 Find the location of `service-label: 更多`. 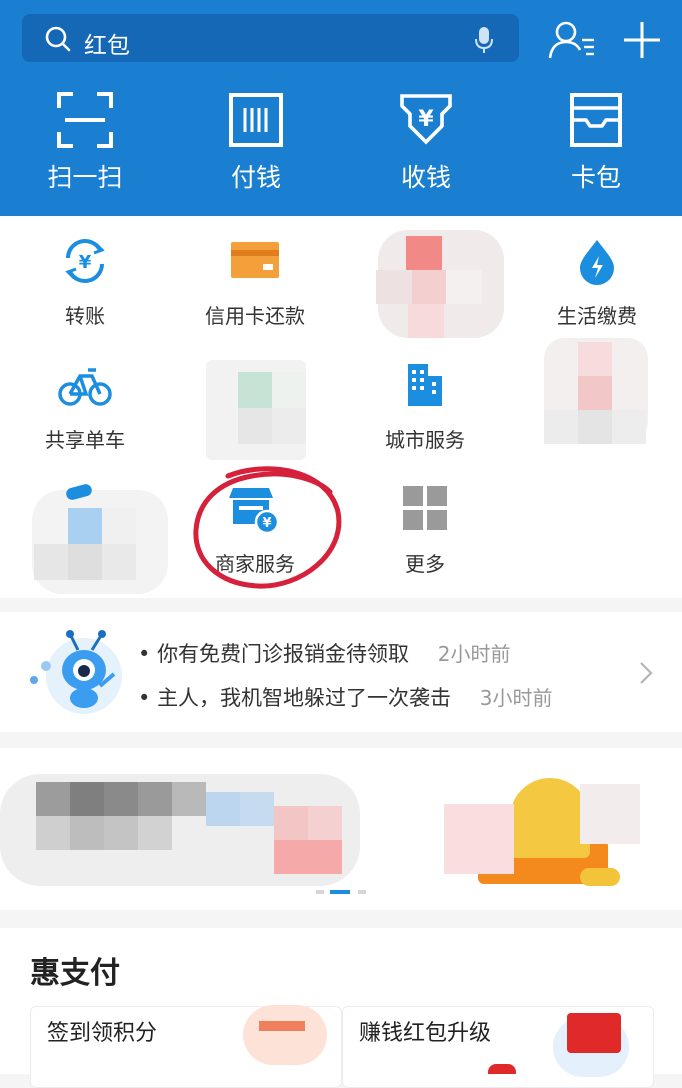

service-label: 更多 is located at coordinates (425, 564).